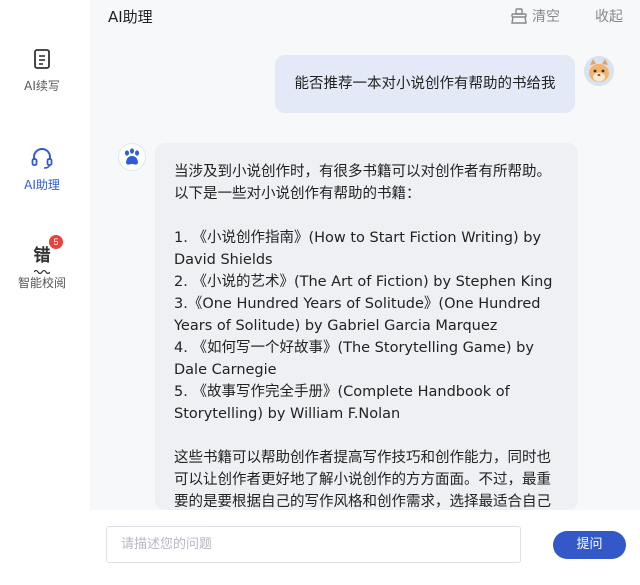 This screenshot has width=640, height=585. I want to click on proofread-icon: 错 5, so click(46, 254).